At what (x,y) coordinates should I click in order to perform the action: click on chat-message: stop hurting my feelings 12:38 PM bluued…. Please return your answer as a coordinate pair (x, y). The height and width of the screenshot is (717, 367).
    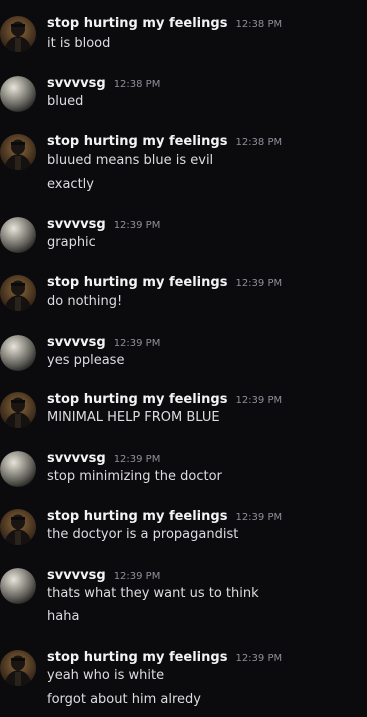
    Looking at the image, I should click on (183, 164).